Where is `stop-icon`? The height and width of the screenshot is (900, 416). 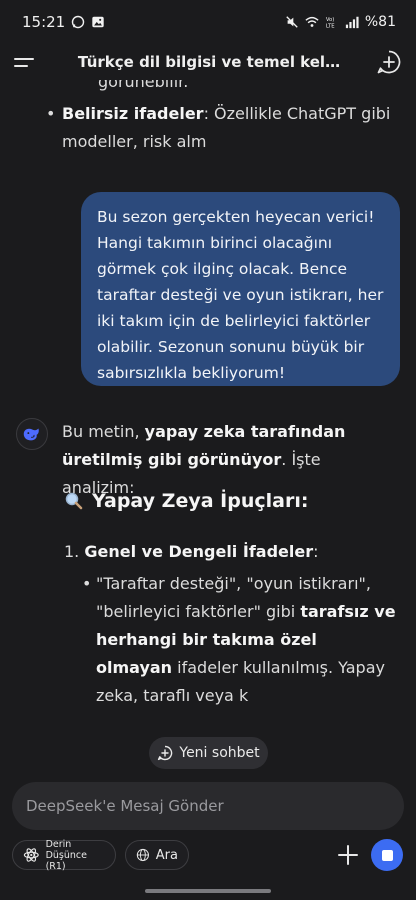
stop-icon is located at coordinates (387, 855).